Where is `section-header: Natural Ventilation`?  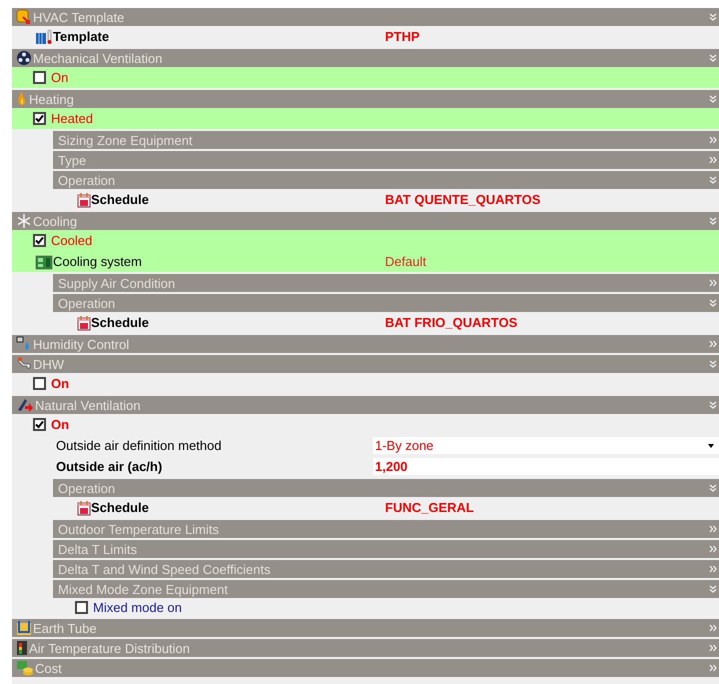 section-header: Natural Ventilation is located at coordinates (365, 405).